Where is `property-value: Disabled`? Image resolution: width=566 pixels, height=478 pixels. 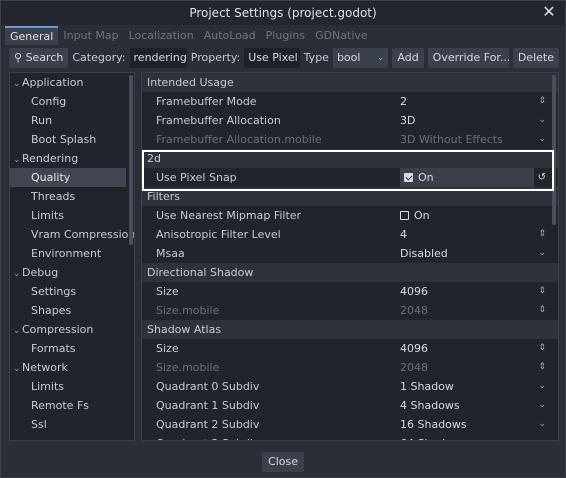 property-value: Disabled is located at coordinates (424, 253).